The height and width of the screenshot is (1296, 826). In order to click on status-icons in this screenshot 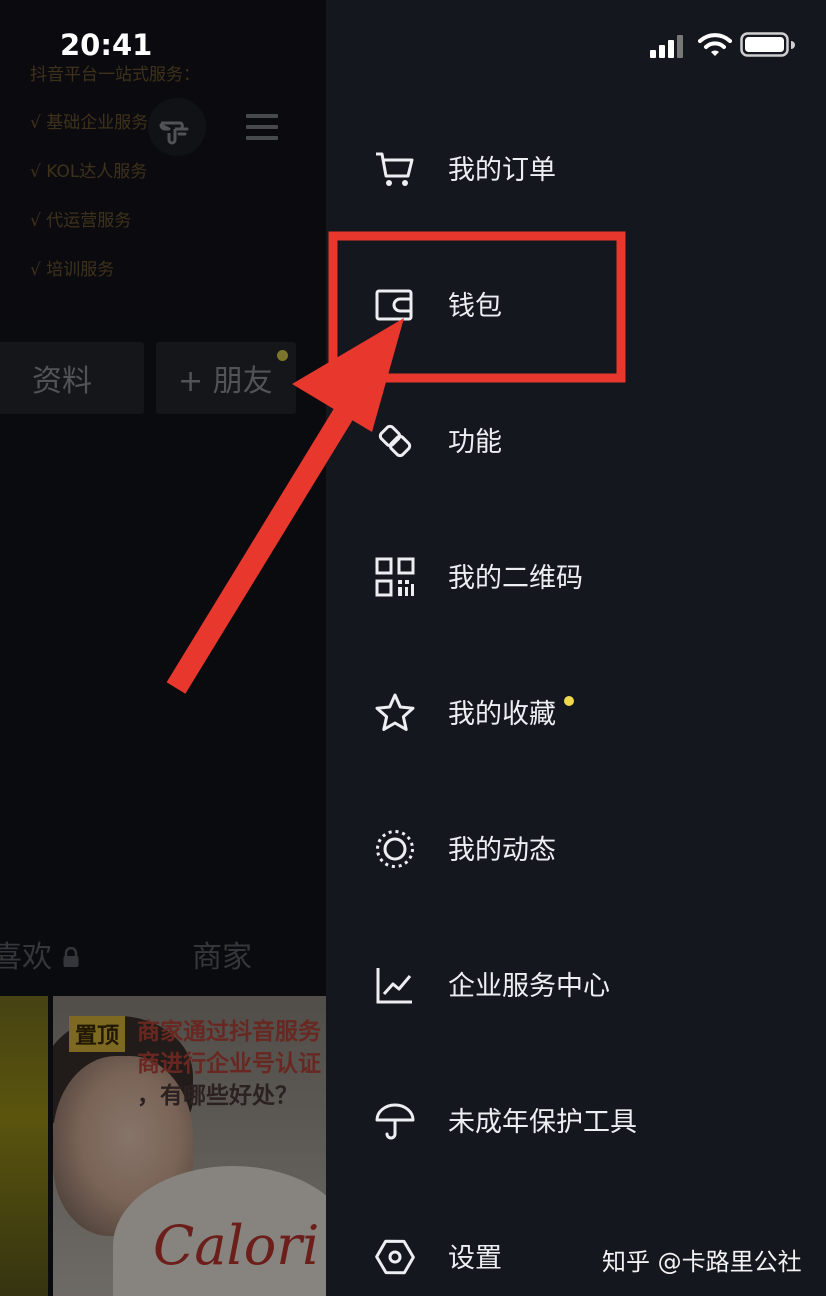, I will do `click(725, 47)`.